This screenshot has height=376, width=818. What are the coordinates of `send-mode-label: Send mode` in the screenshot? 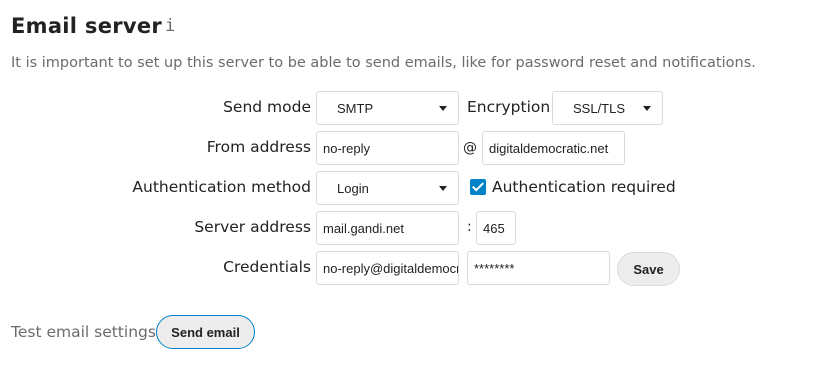 It's located at (267, 107).